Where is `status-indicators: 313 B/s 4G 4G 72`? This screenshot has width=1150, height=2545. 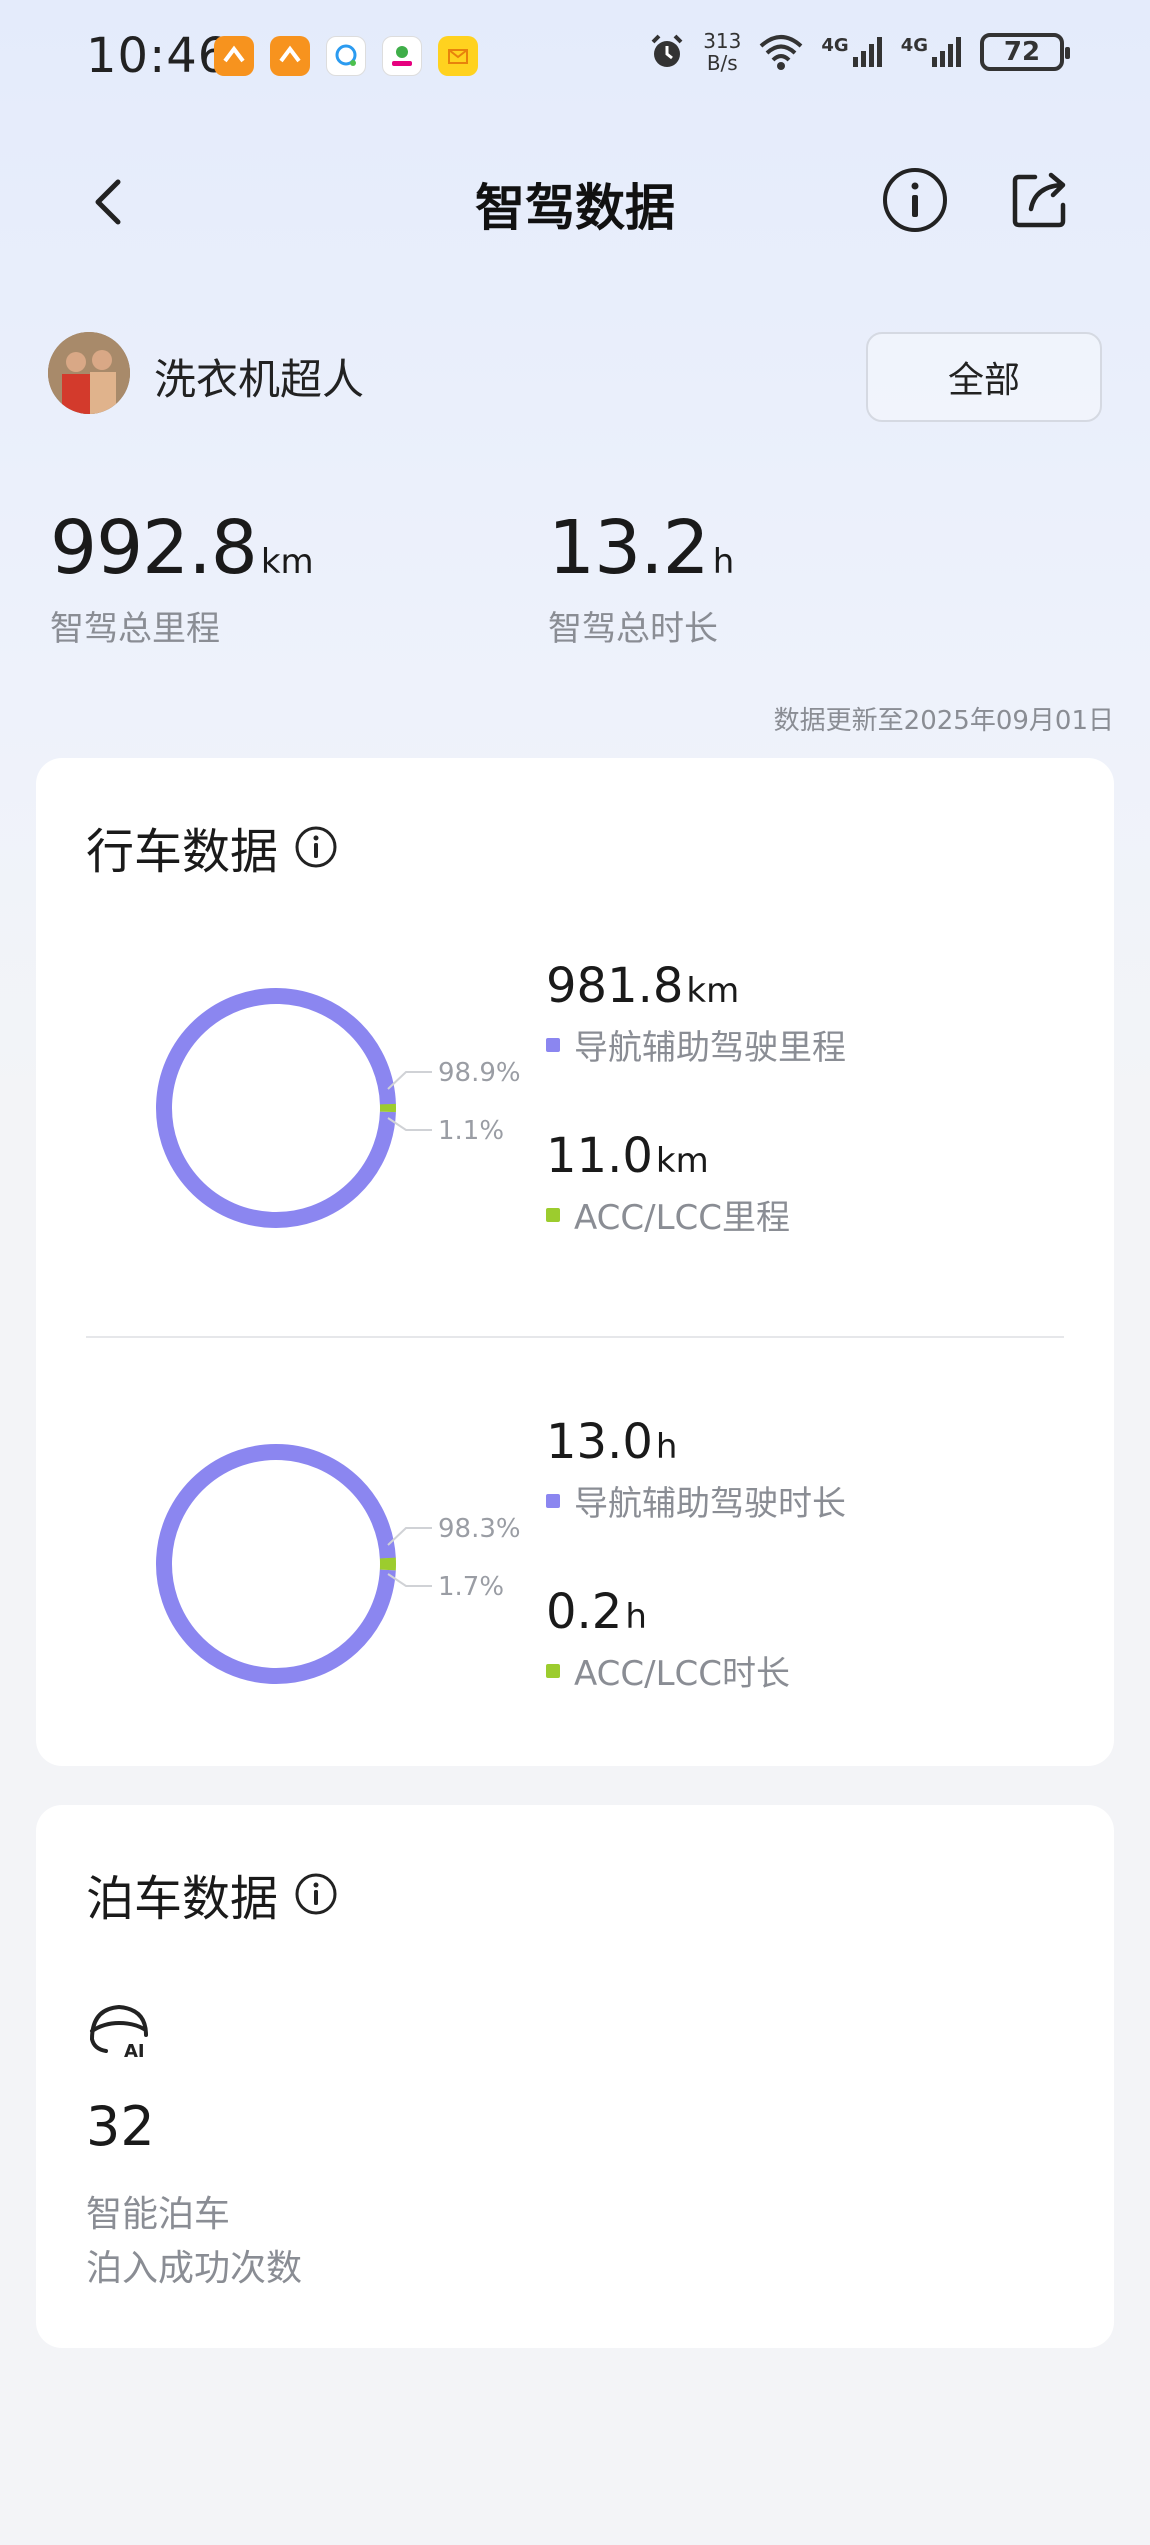 status-indicators: 313 B/s 4G 4G 72 is located at coordinates (858, 52).